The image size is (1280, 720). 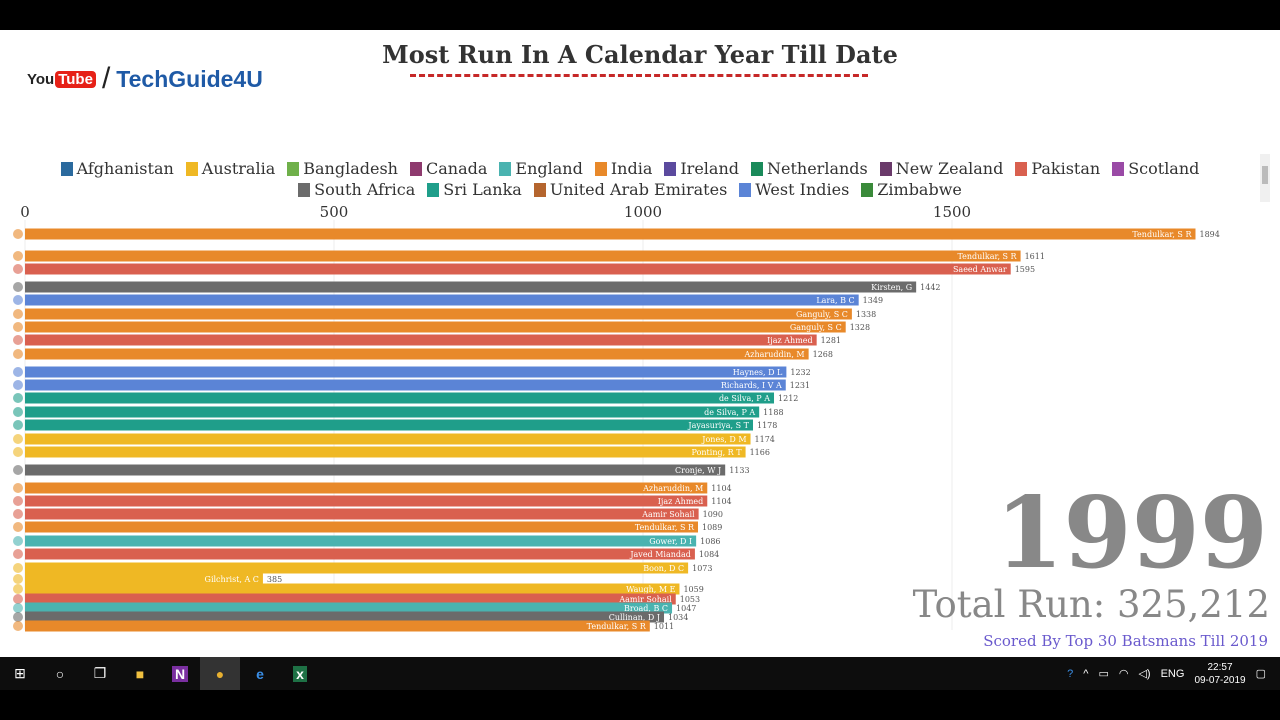 What do you see at coordinates (1144, 673) in the screenshot?
I see `volume-icon: ◁)` at bounding box center [1144, 673].